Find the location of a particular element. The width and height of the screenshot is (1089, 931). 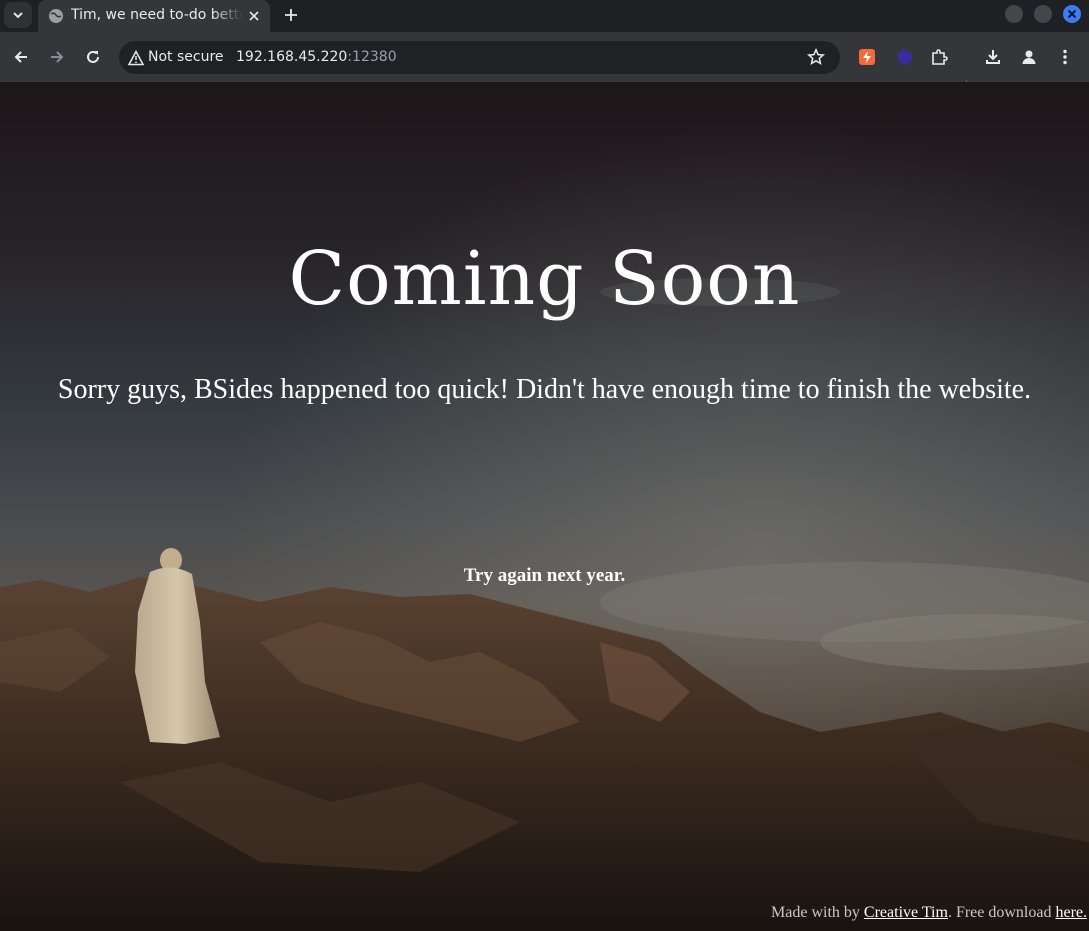

tab-strip: Tim, we need to-do better is located at coordinates (544, 16).